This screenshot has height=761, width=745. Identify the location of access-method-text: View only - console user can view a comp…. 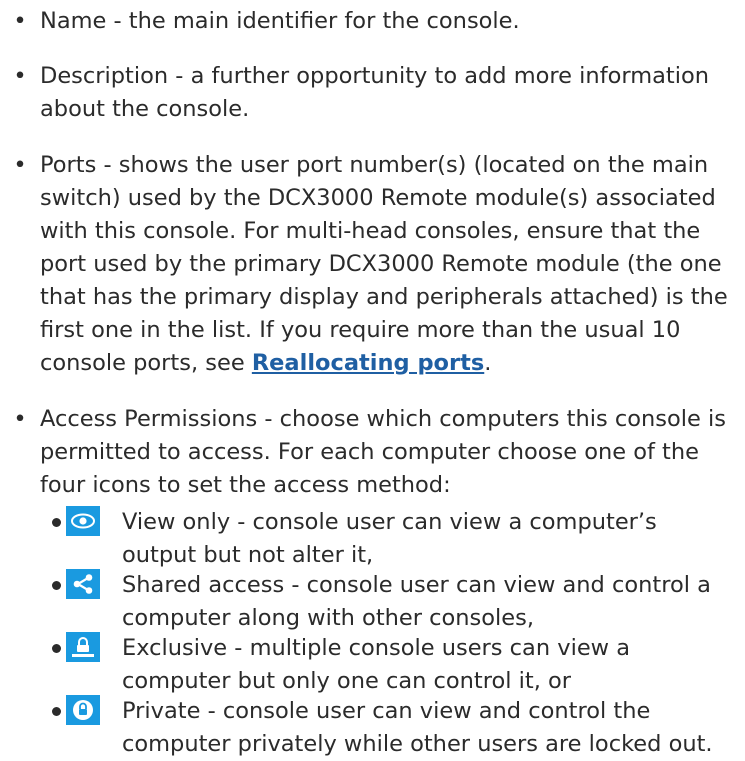
(389, 538).